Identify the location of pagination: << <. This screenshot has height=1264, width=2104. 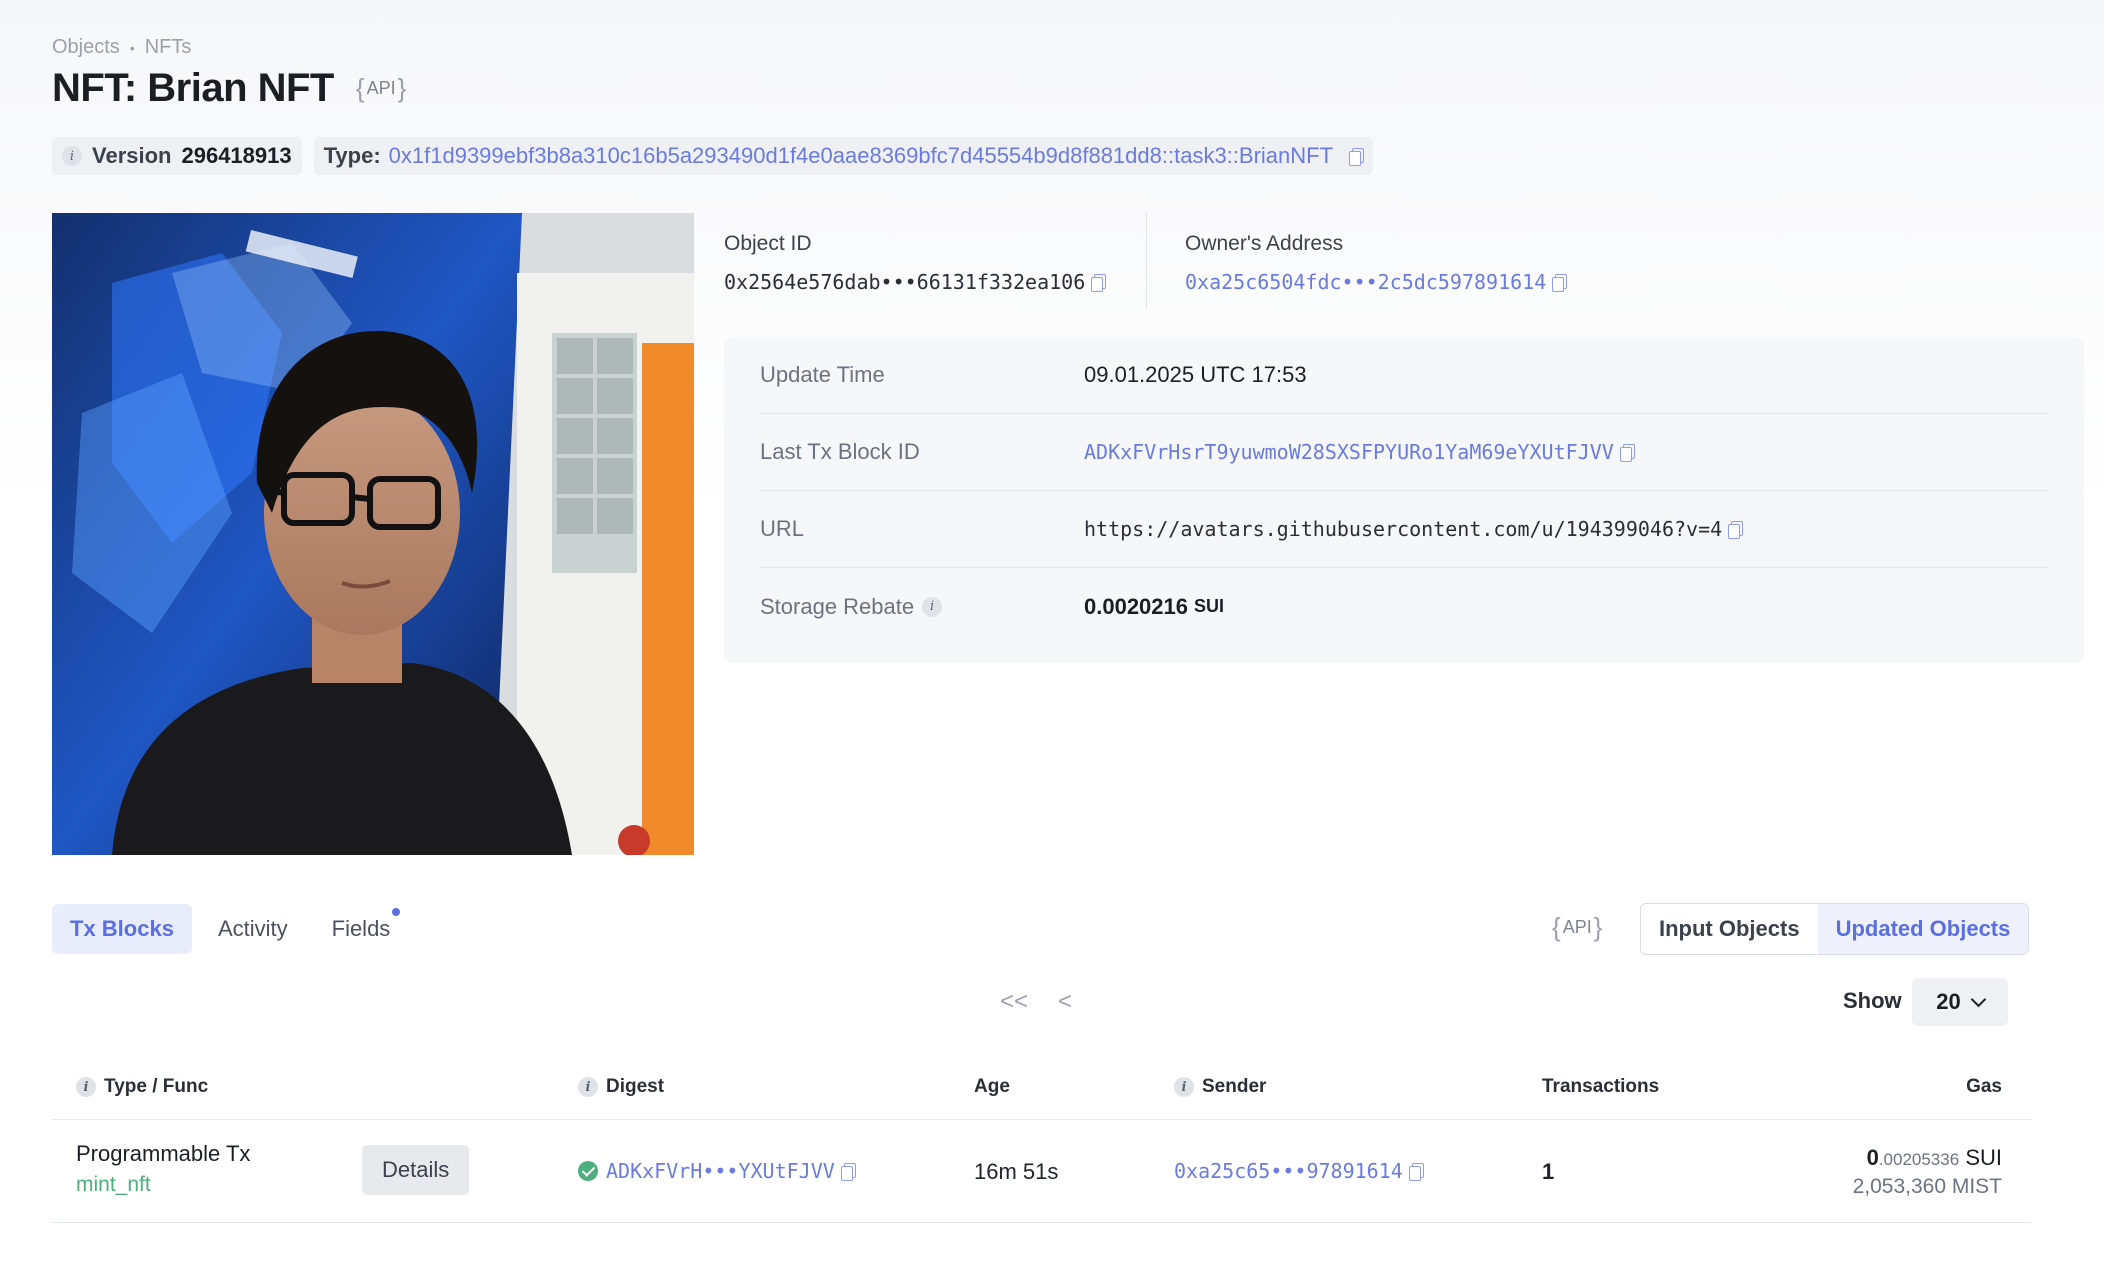
(1036, 1002).